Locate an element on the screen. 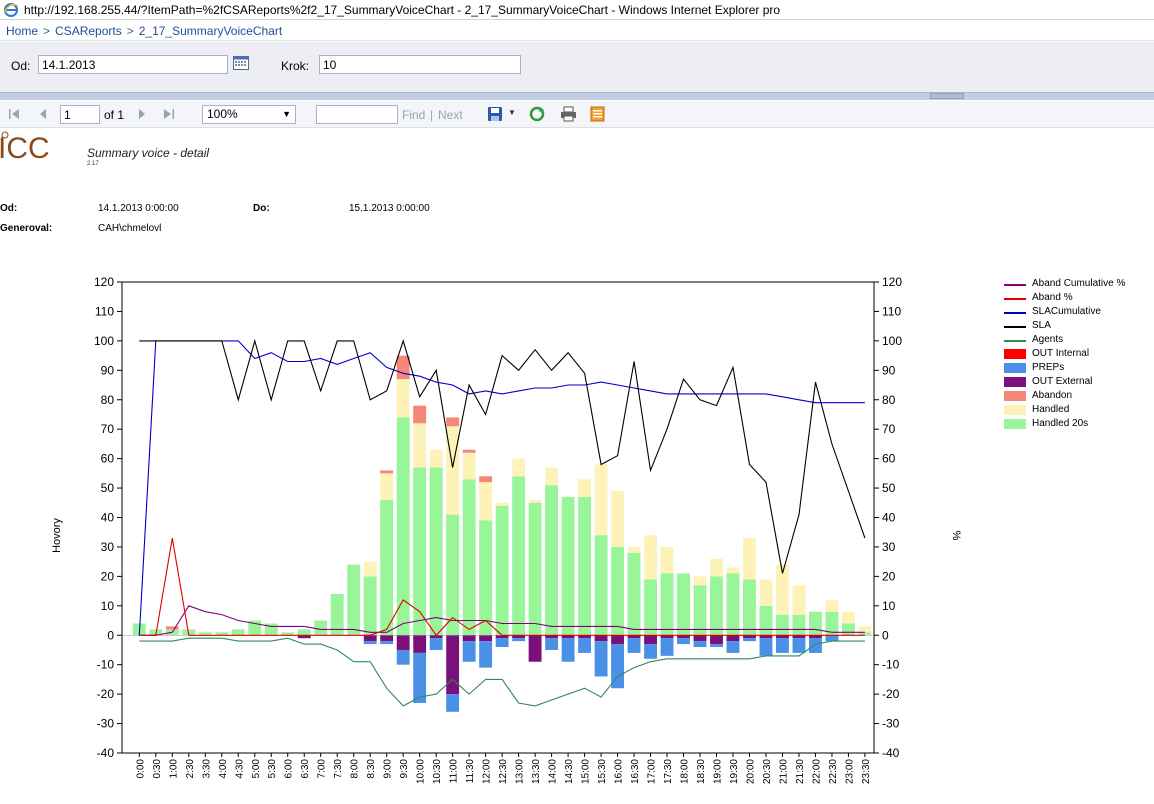 The width and height of the screenshot is (1154, 804). breadcrumb-home-link: Home is located at coordinates (22, 31).